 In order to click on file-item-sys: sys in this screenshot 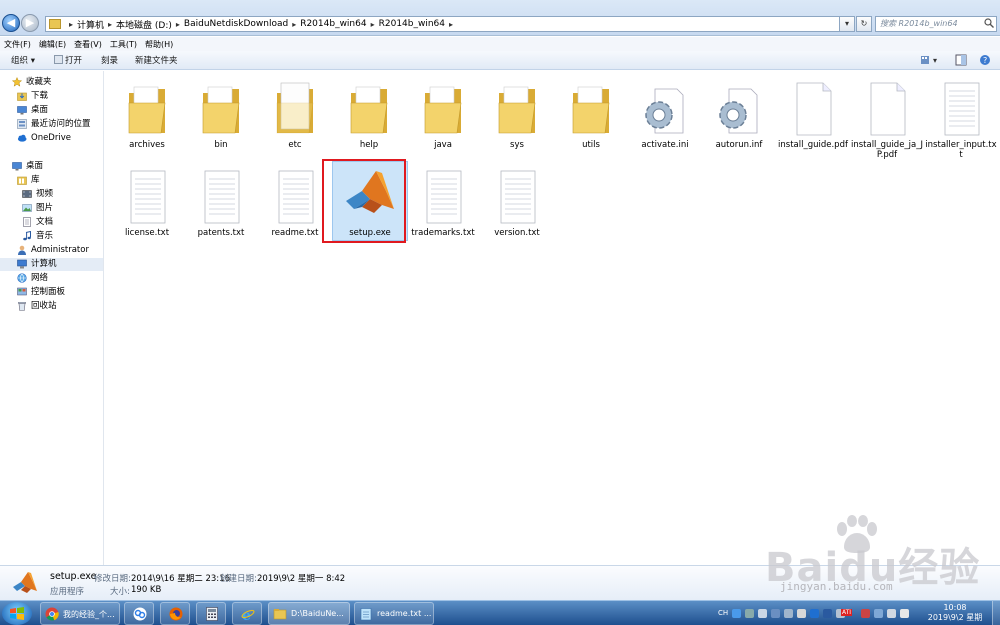, I will do `click(517, 113)`.